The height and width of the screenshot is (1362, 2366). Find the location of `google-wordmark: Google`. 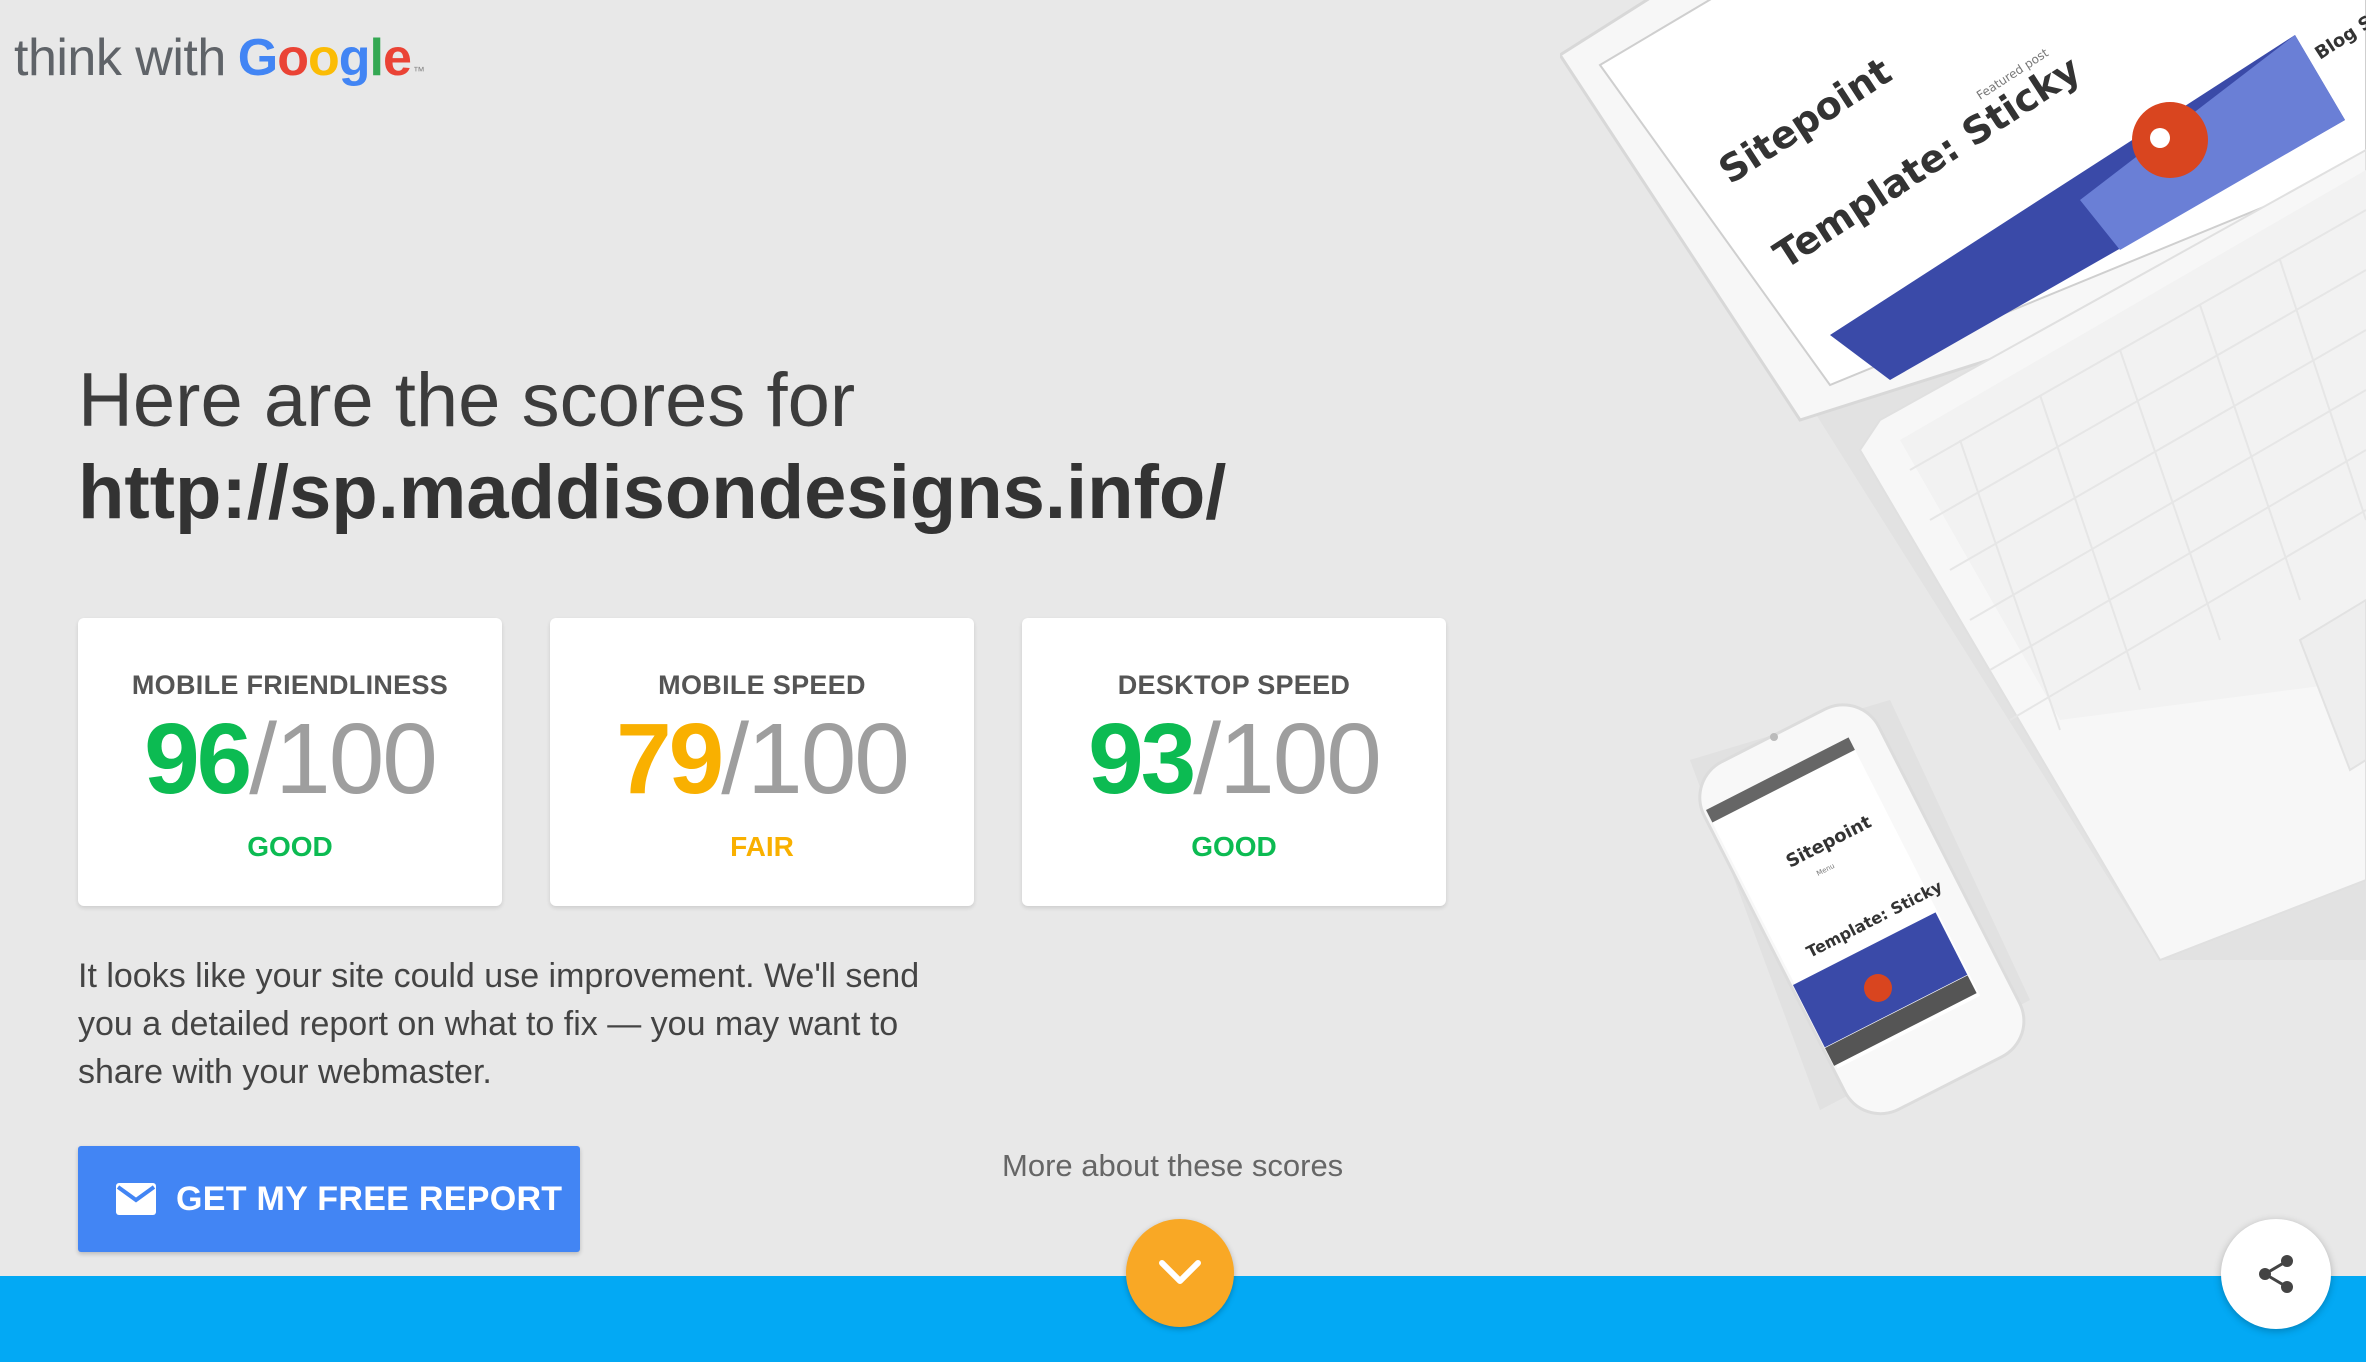

google-wordmark: Google is located at coordinates (324, 58).